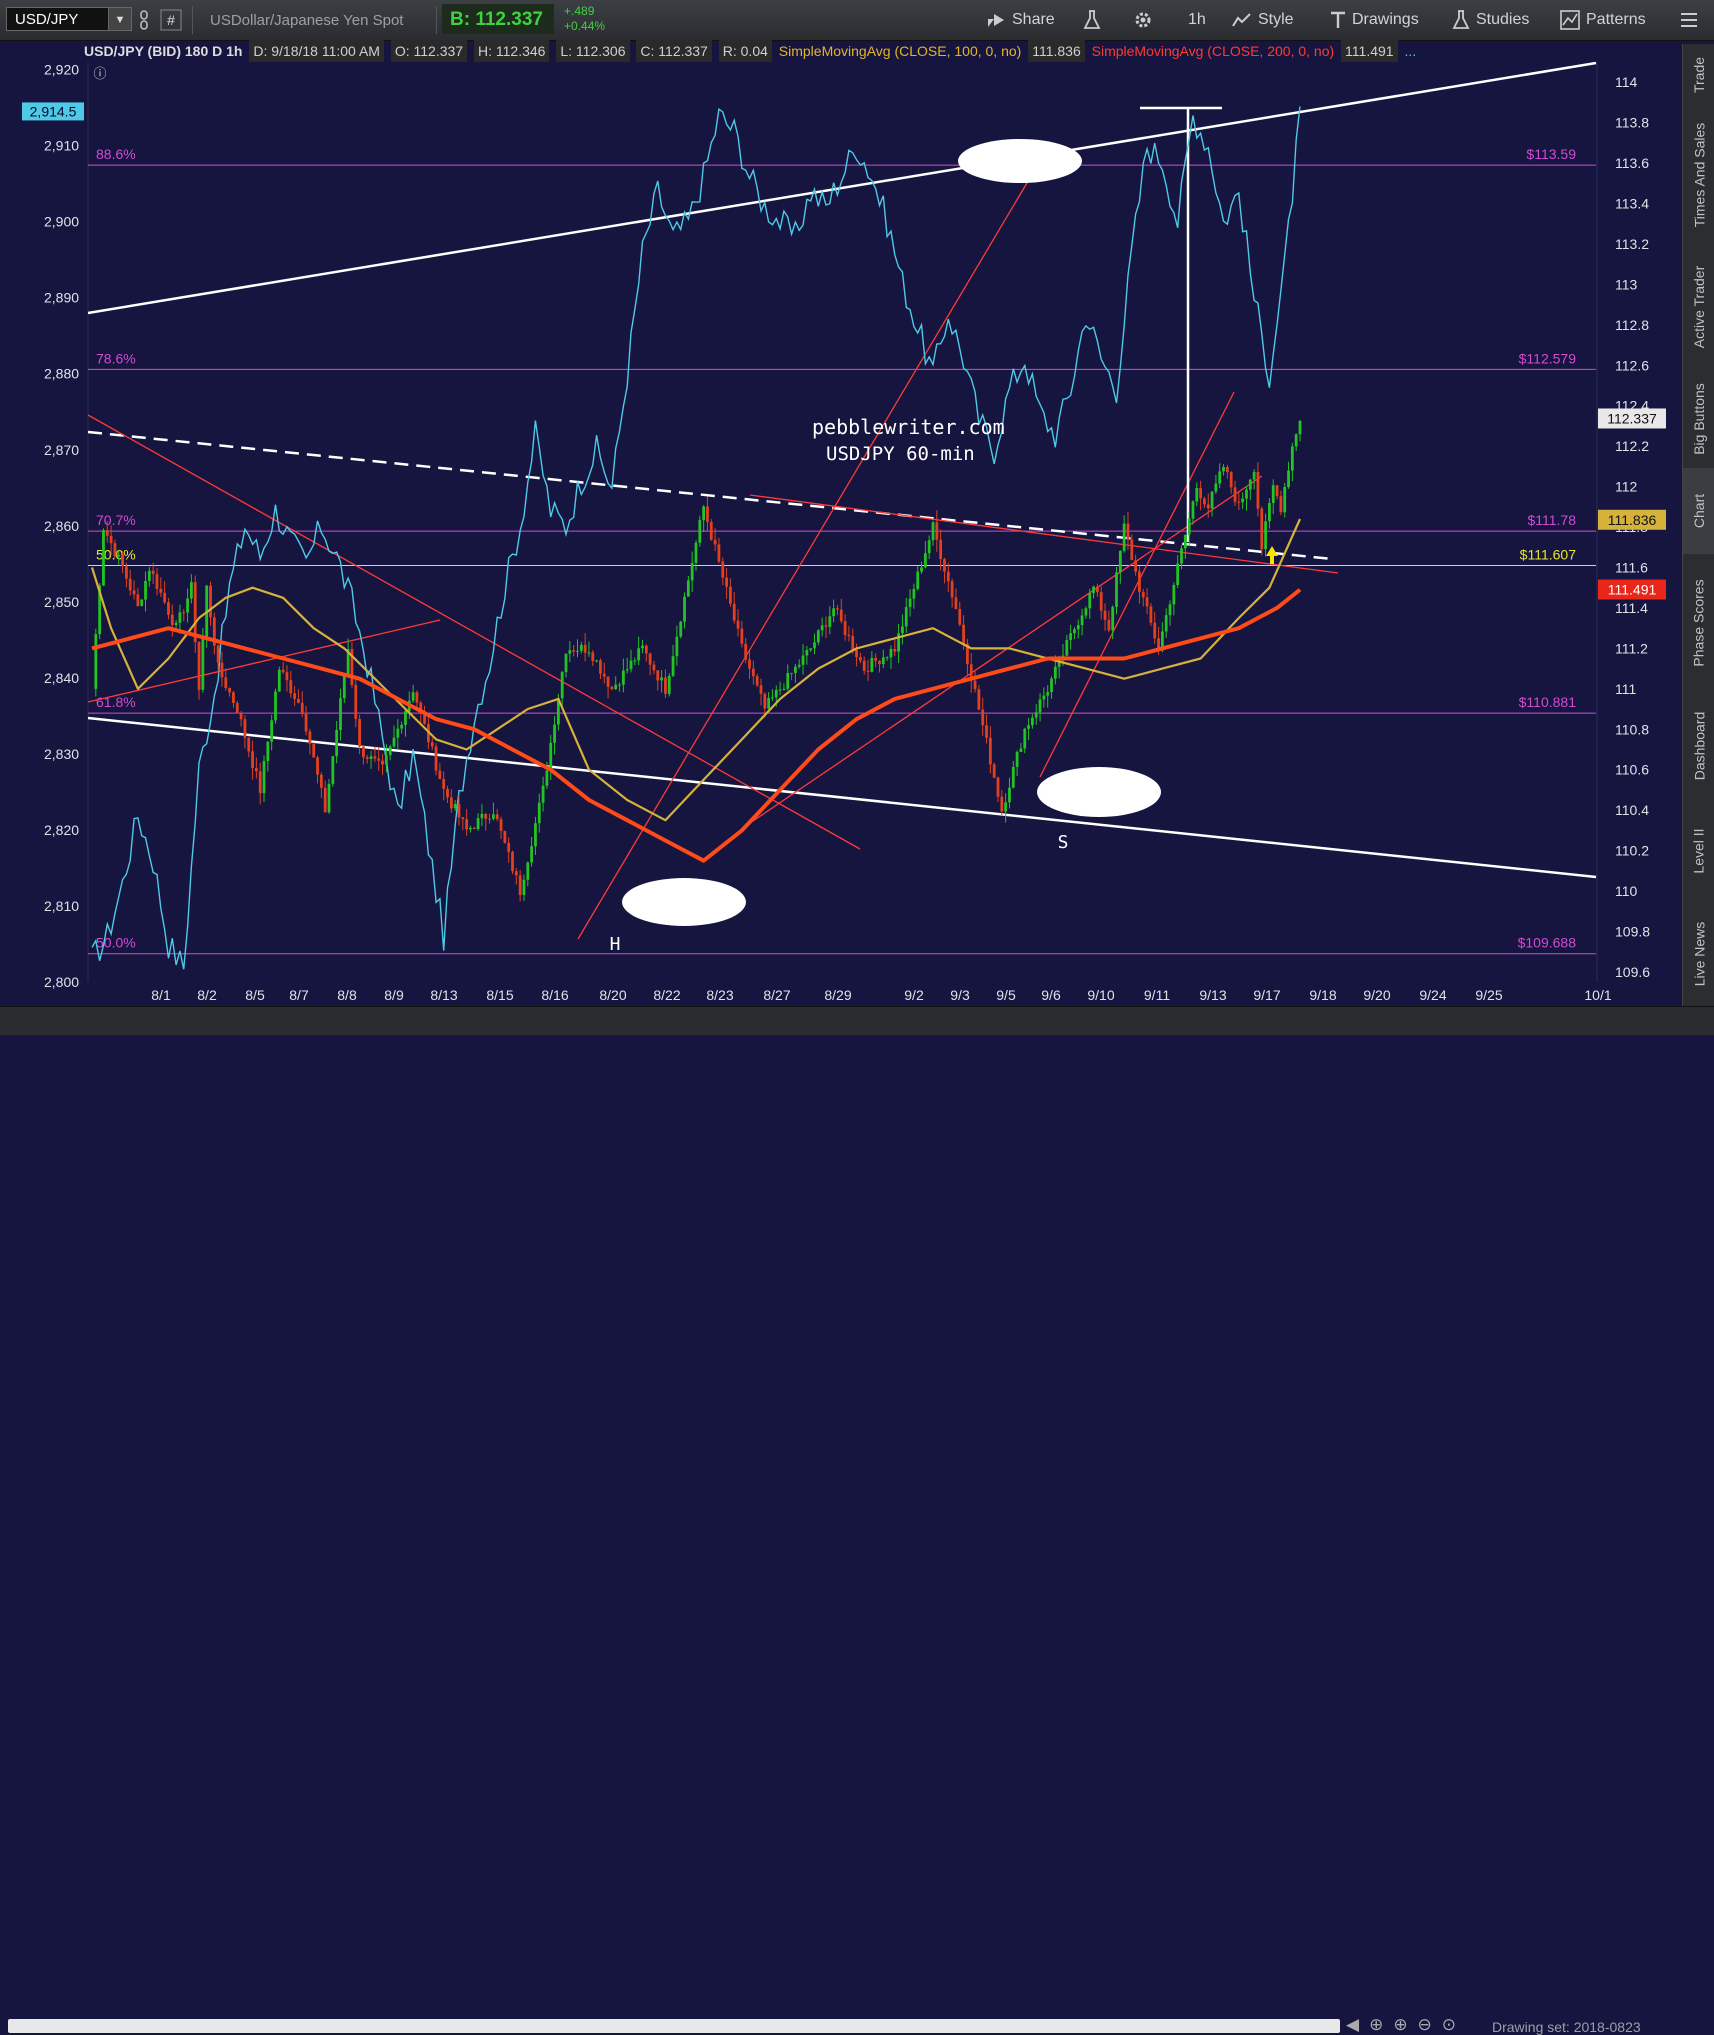 Image resolution: width=1714 pixels, height=2035 pixels. What do you see at coordinates (1020, 20) in the screenshot?
I see `share-button: Share` at bounding box center [1020, 20].